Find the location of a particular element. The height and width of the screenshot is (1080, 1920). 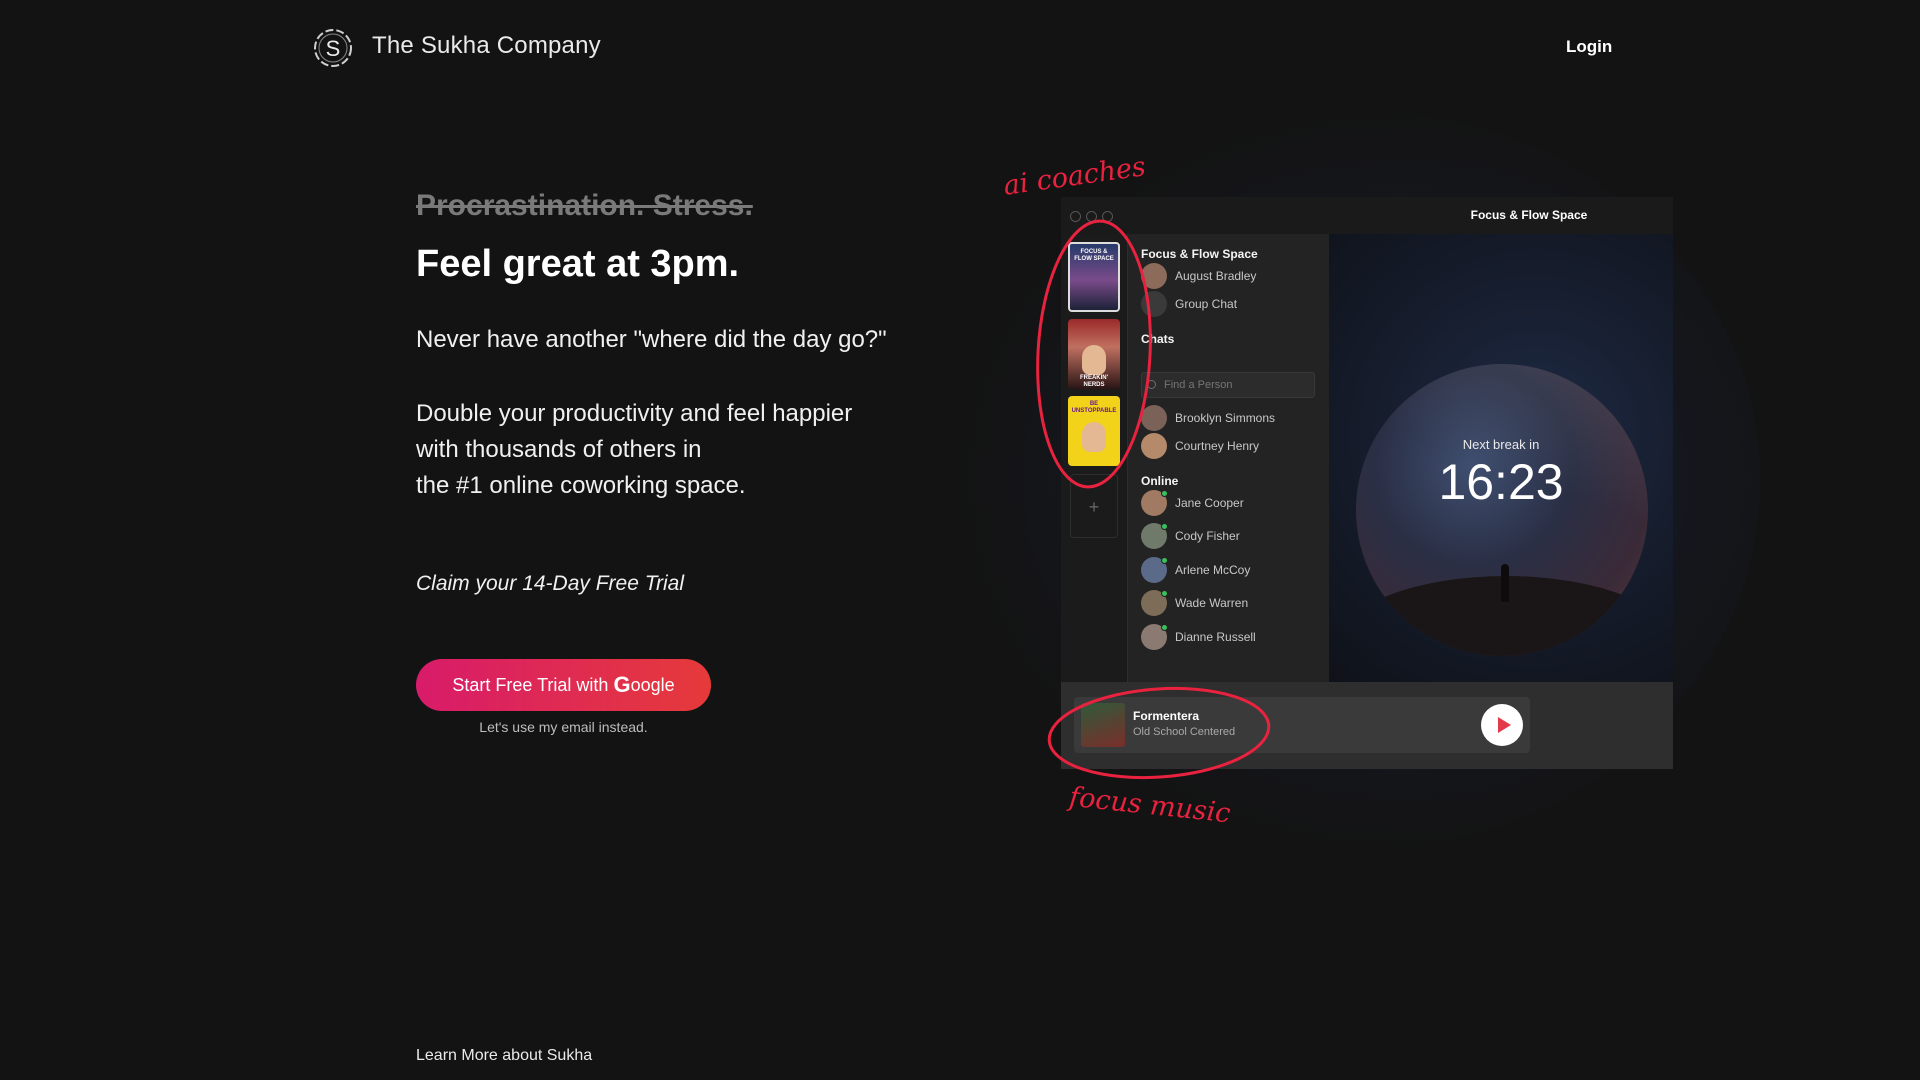

cta-prefix: Start Free Trial with is located at coordinates (530, 684).